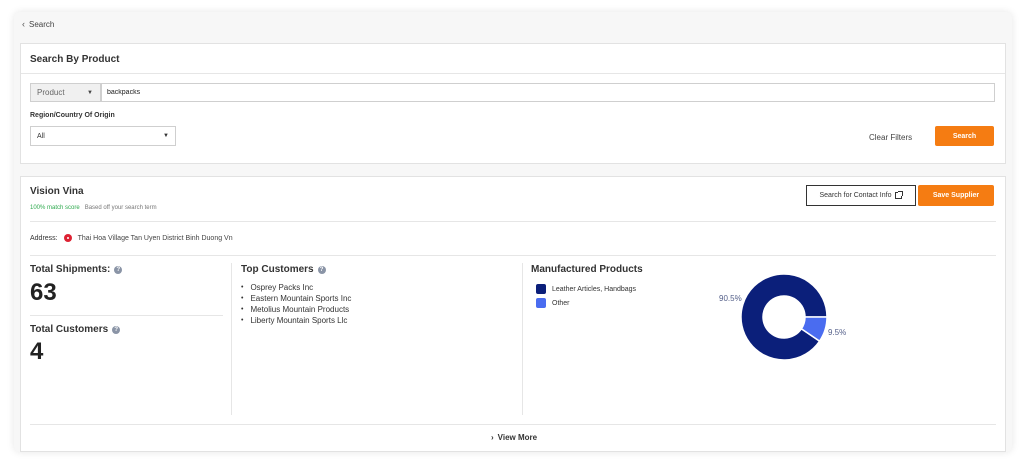 The width and height of the screenshot is (1024, 463). Describe the element at coordinates (69, 329) in the screenshot. I see `total-customers-text: Total Customers` at that location.